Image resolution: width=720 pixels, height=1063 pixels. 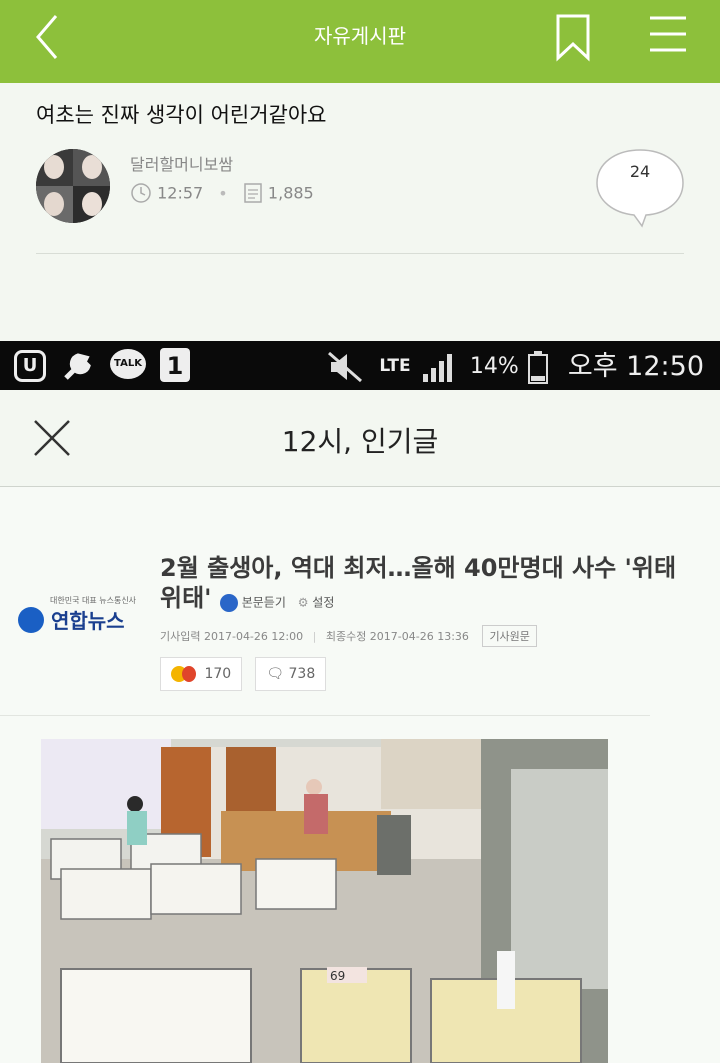 What do you see at coordinates (438, 367) in the screenshot?
I see `signal-icon` at bounding box center [438, 367].